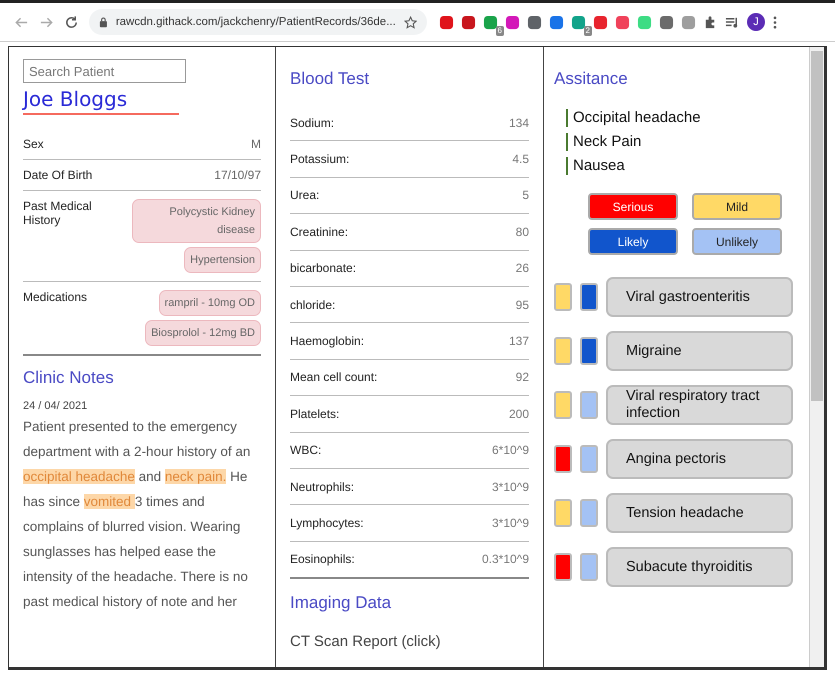  I want to click on extension-badge: 6, so click(500, 31).